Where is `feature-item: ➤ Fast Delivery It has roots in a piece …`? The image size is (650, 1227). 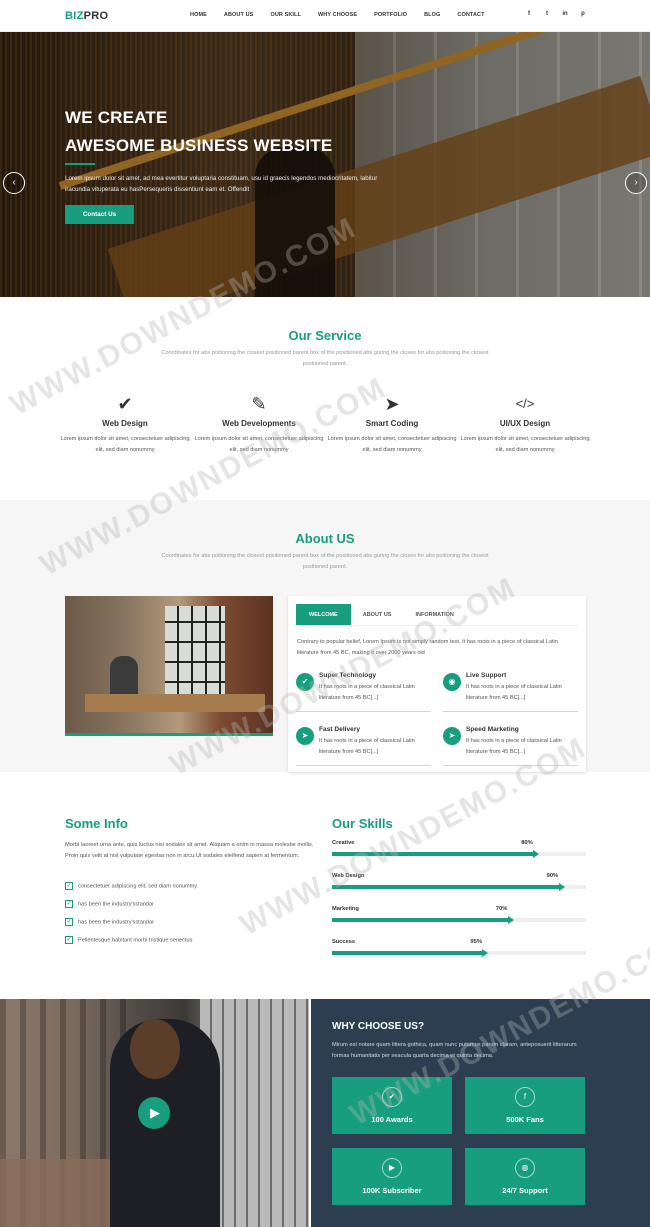 feature-item: ➤ Fast Delivery It has roots in a piece … is located at coordinates (363, 746).